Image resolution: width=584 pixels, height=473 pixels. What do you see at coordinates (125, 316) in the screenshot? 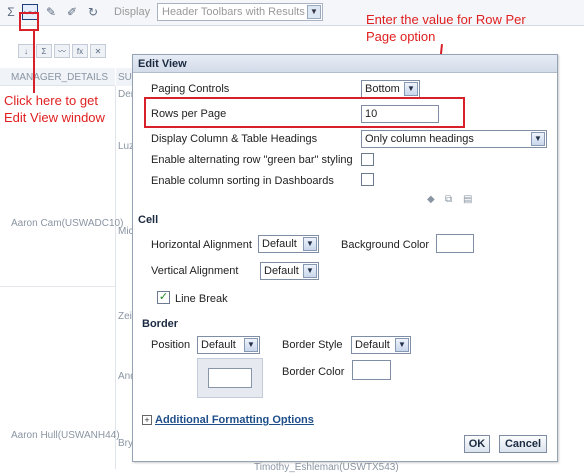
I see `table-cell: Zei` at bounding box center [125, 316].